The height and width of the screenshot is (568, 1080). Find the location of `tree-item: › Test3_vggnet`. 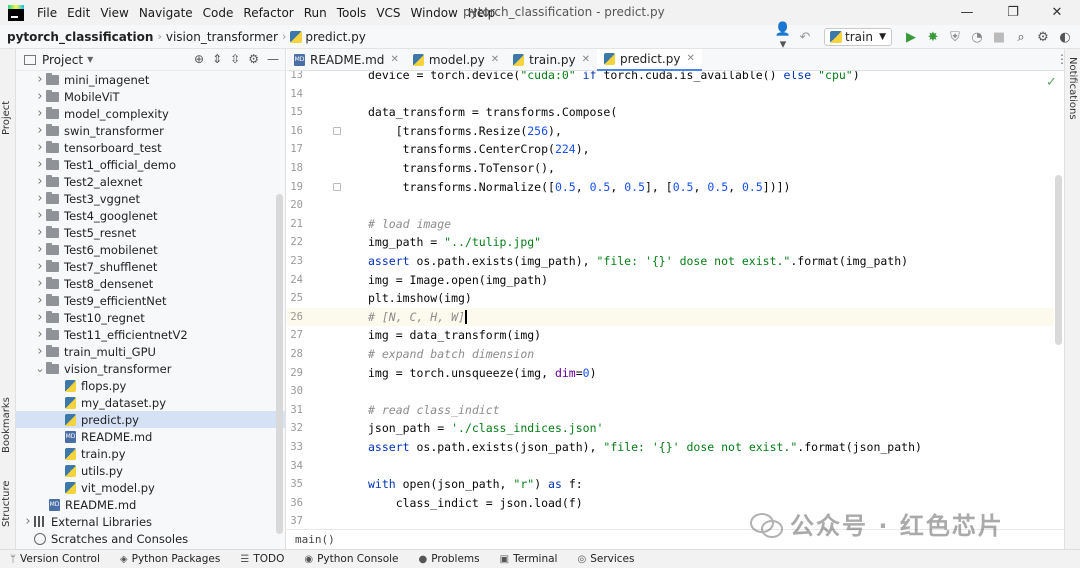

tree-item: › Test3_vggnet is located at coordinates (150, 198).